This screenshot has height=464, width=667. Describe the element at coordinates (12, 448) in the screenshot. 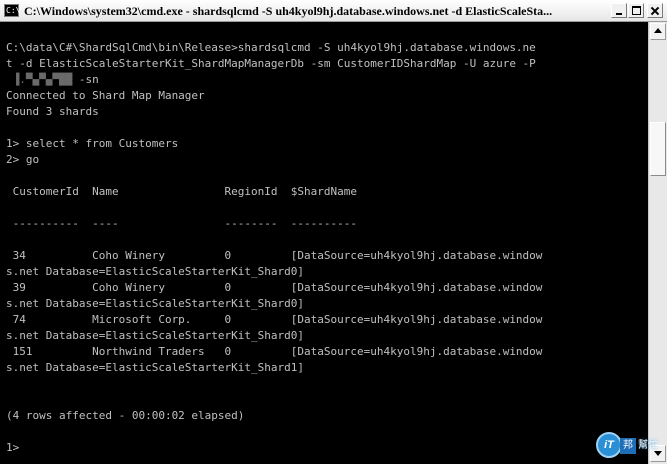

I see `command-prompt: 1>` at that location.